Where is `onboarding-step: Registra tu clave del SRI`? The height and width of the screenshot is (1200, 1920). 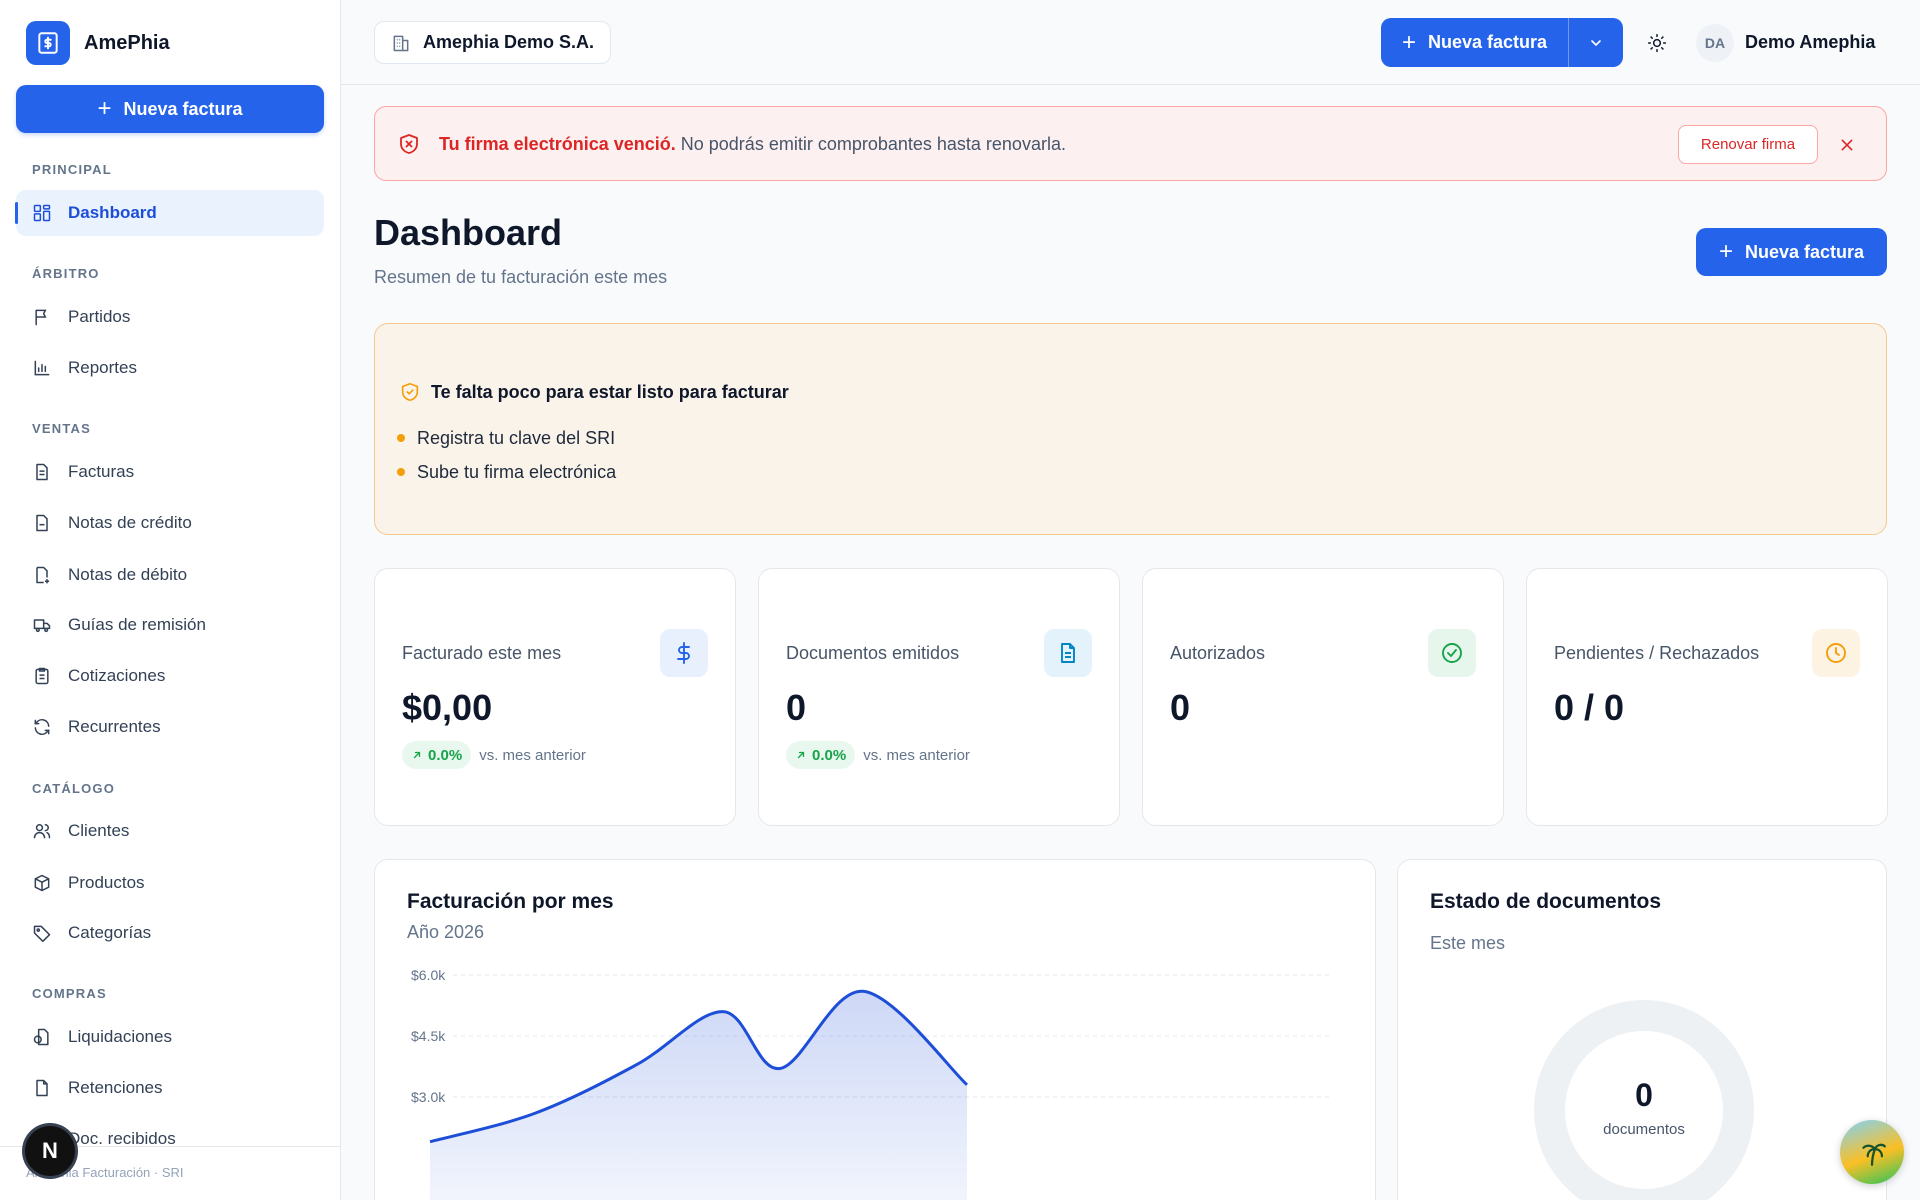 onboarding-step: Registra tu clave del SRI is located at coordinates (506, 438).